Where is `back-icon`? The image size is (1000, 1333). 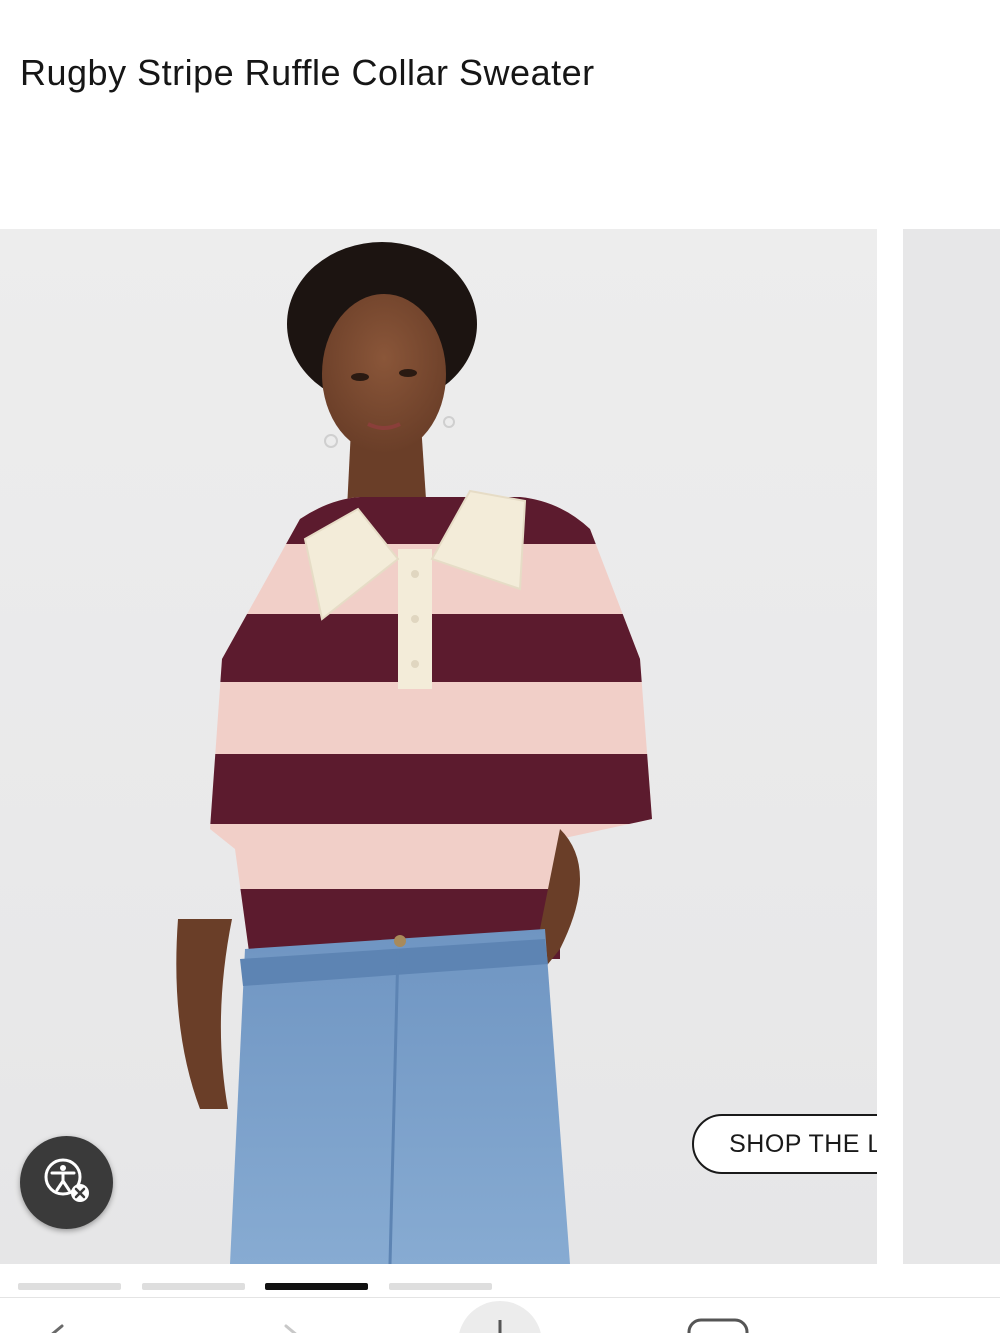
back-icon is located at coordinates (58, 1315).